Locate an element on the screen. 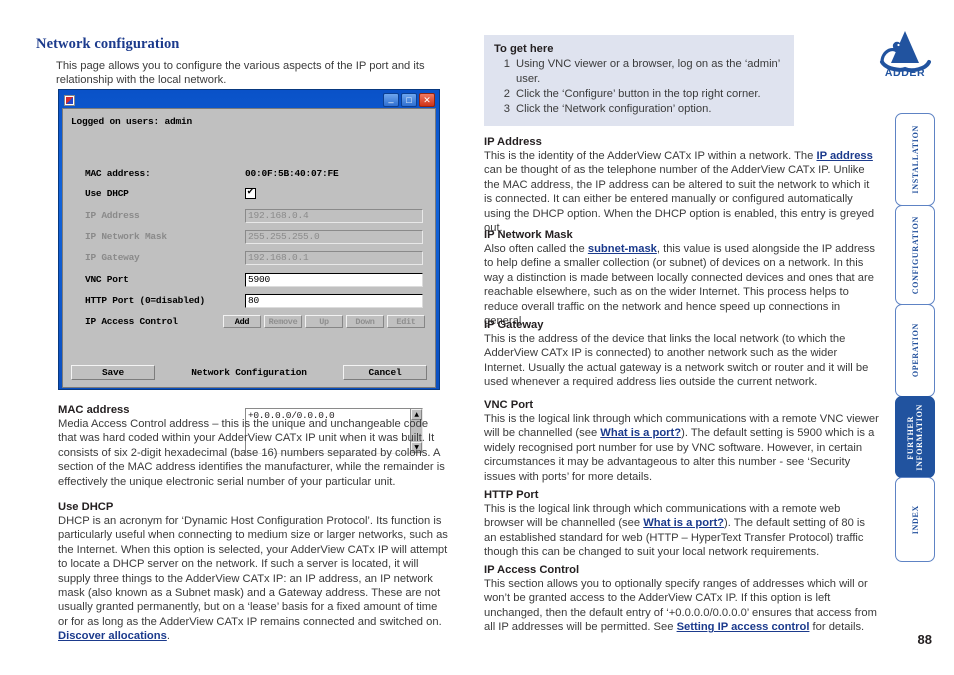 This screenshot has width=954, height=675. sidebar-item-index: INDEX is located at coordinates (915, 519).